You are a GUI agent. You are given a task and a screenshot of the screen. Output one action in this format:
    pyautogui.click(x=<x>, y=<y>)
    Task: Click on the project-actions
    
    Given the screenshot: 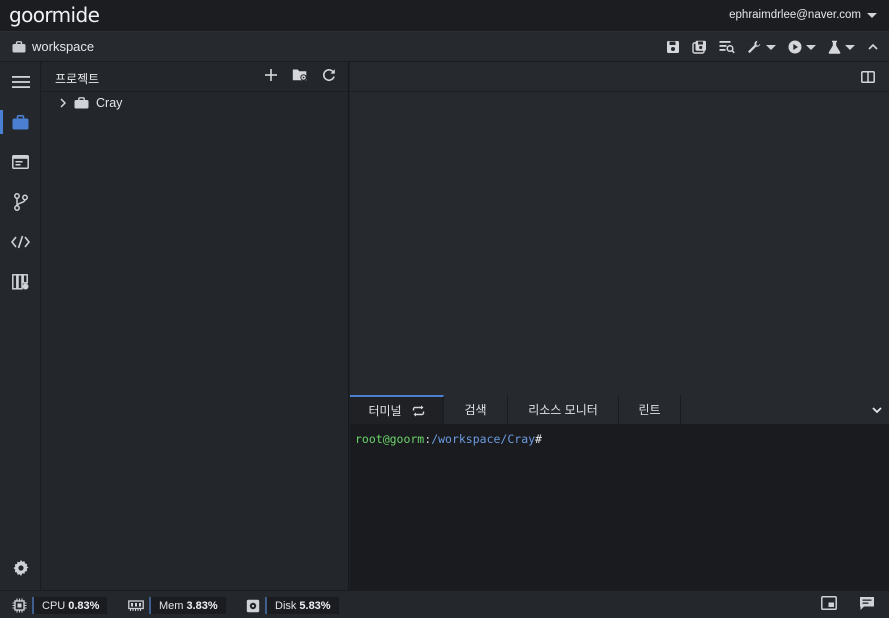 What is the action you would take?
    pyautogui.click(x=300, y=75)
    